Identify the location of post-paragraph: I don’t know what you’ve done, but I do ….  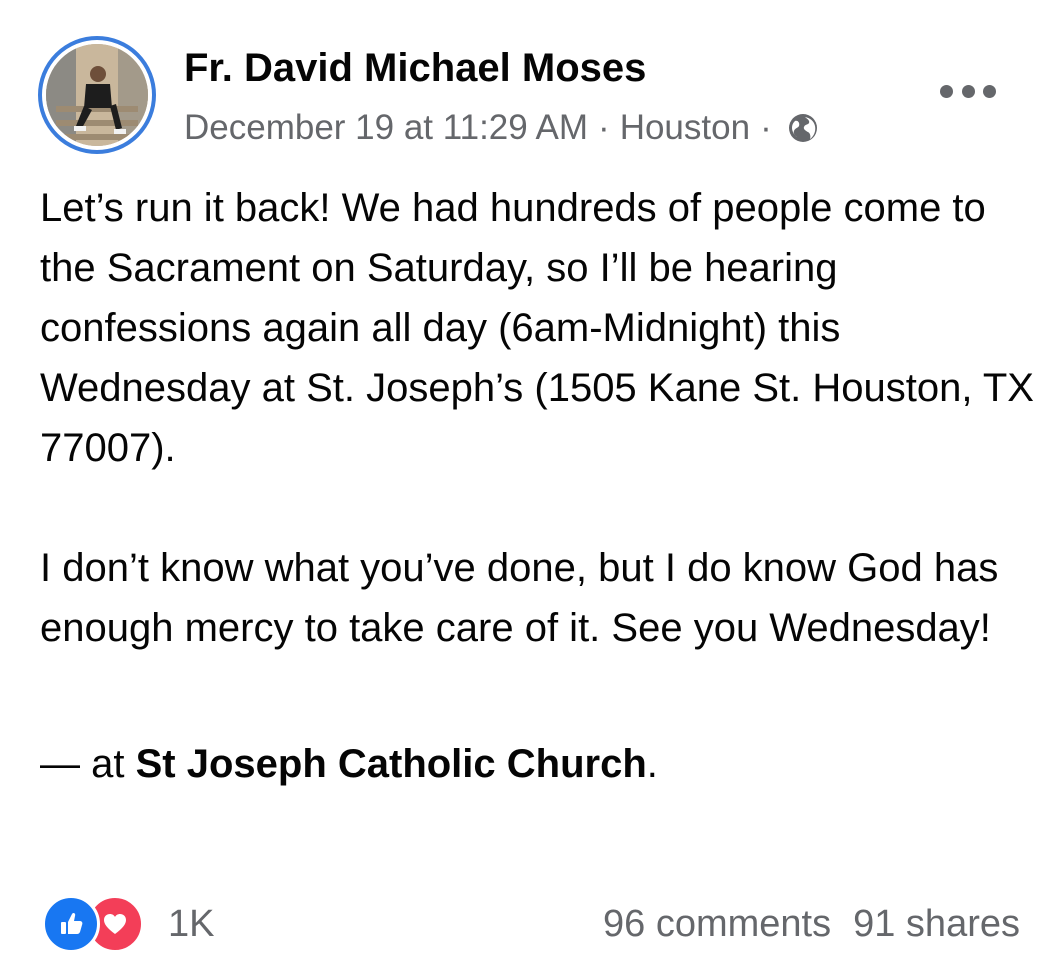
(519, 598).